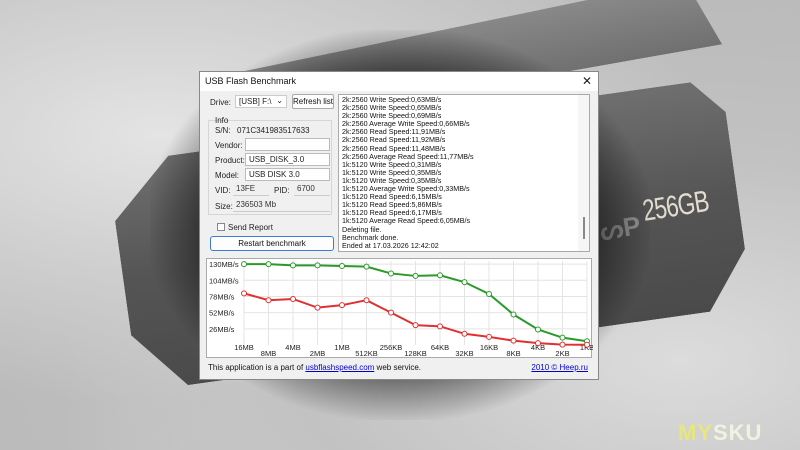 This screenshot has height=450, width=800. I want to click on sn-label: S/N:, so click(223, 130).